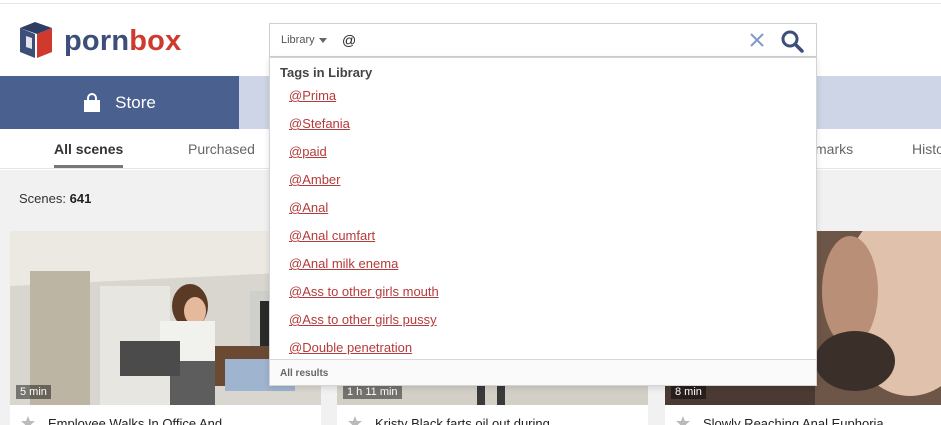 This screenshot has width=941, height=425. I want to click on close-icon, so click(757, 40).